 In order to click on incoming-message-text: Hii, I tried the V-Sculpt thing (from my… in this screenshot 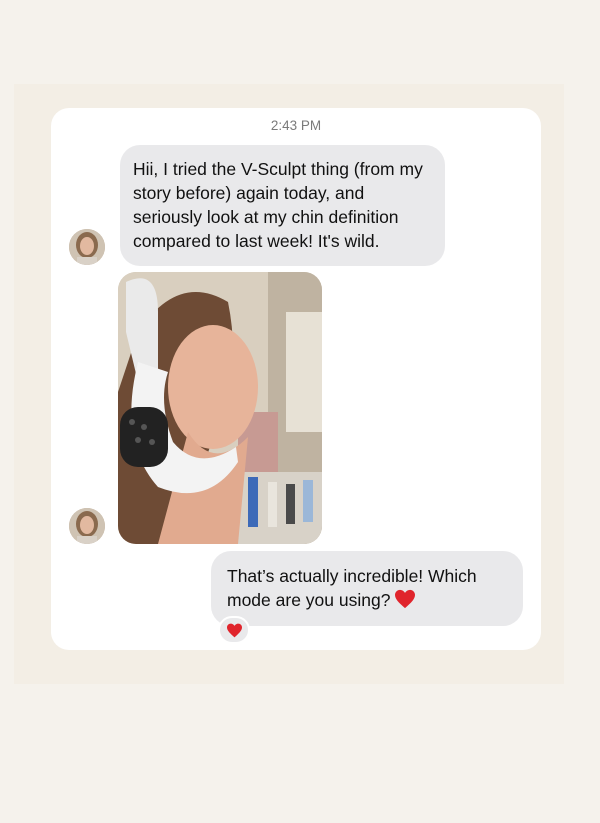, I will do `click(278, 205)`.